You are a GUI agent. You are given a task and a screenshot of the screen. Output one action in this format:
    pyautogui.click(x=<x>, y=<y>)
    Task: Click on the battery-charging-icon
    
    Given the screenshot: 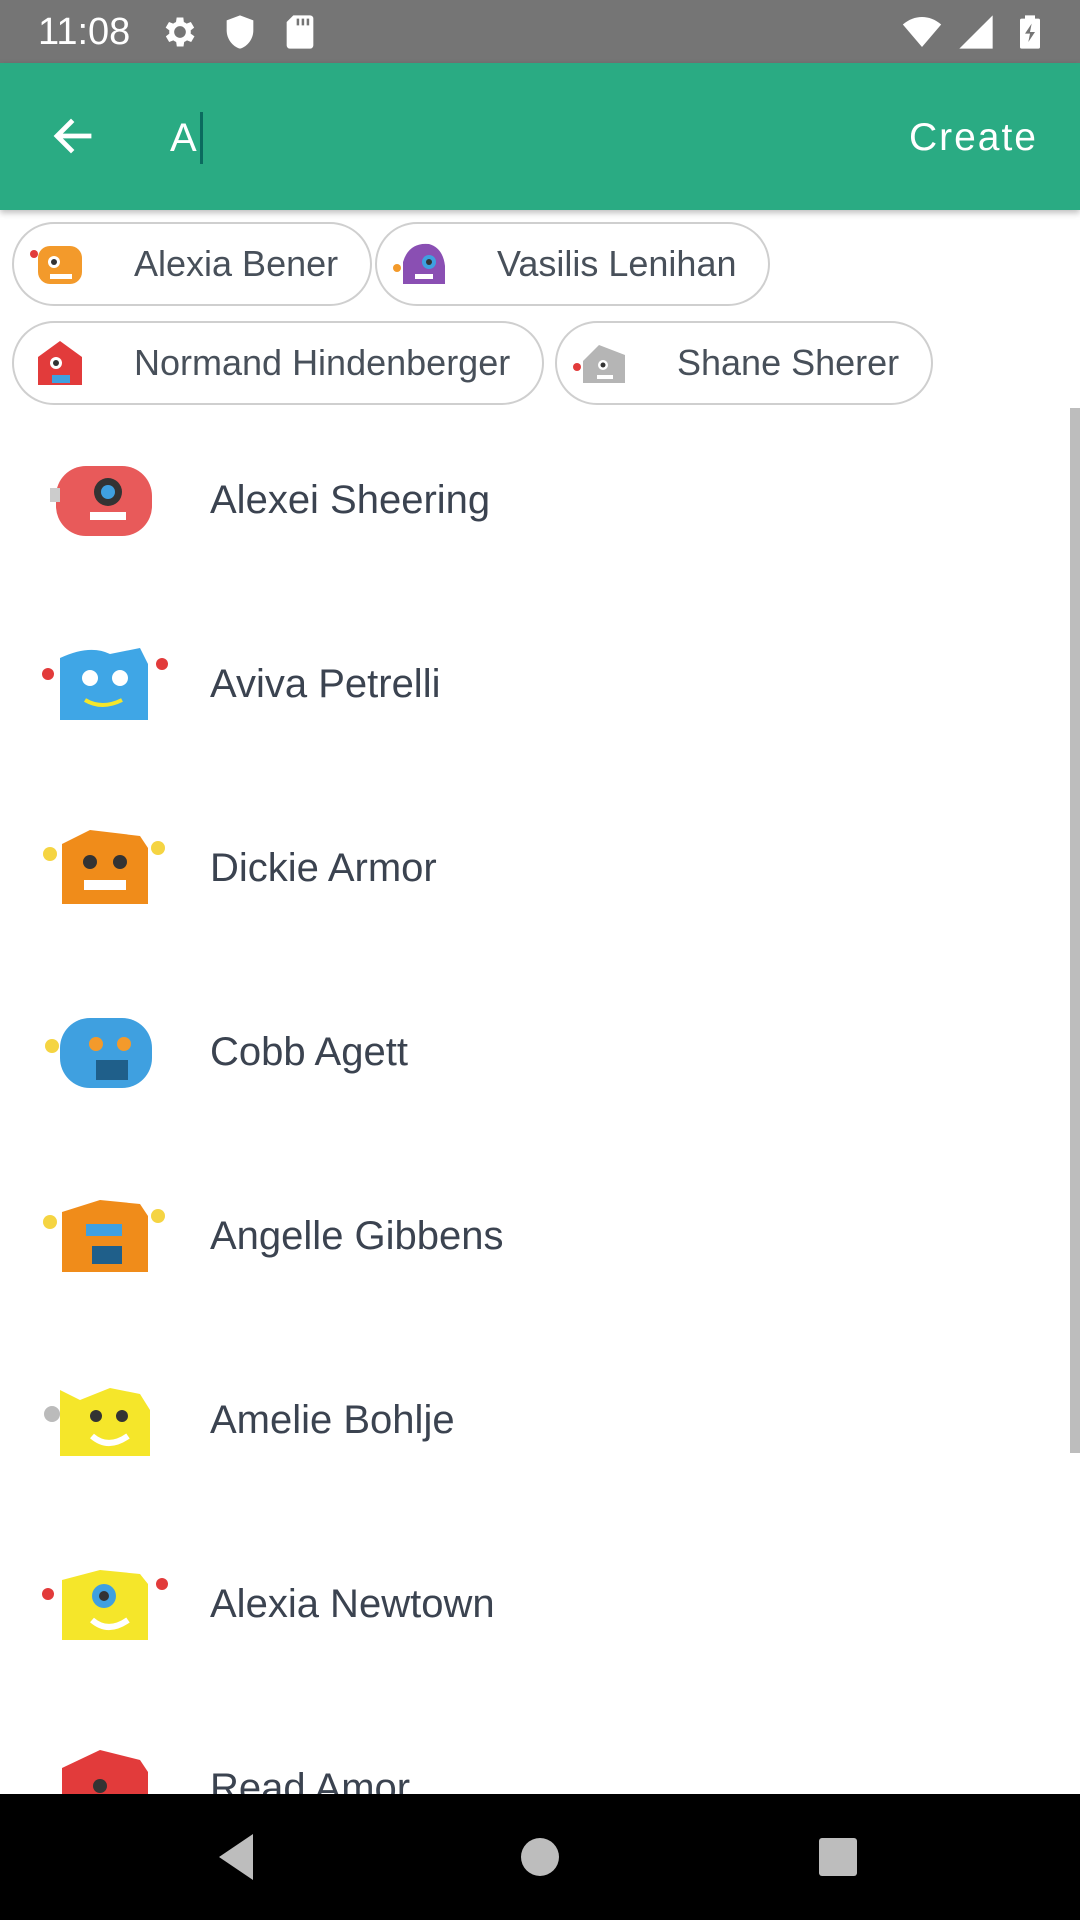 What is the action you would take?
    pyautogui.click(x=1030, y=32)
    